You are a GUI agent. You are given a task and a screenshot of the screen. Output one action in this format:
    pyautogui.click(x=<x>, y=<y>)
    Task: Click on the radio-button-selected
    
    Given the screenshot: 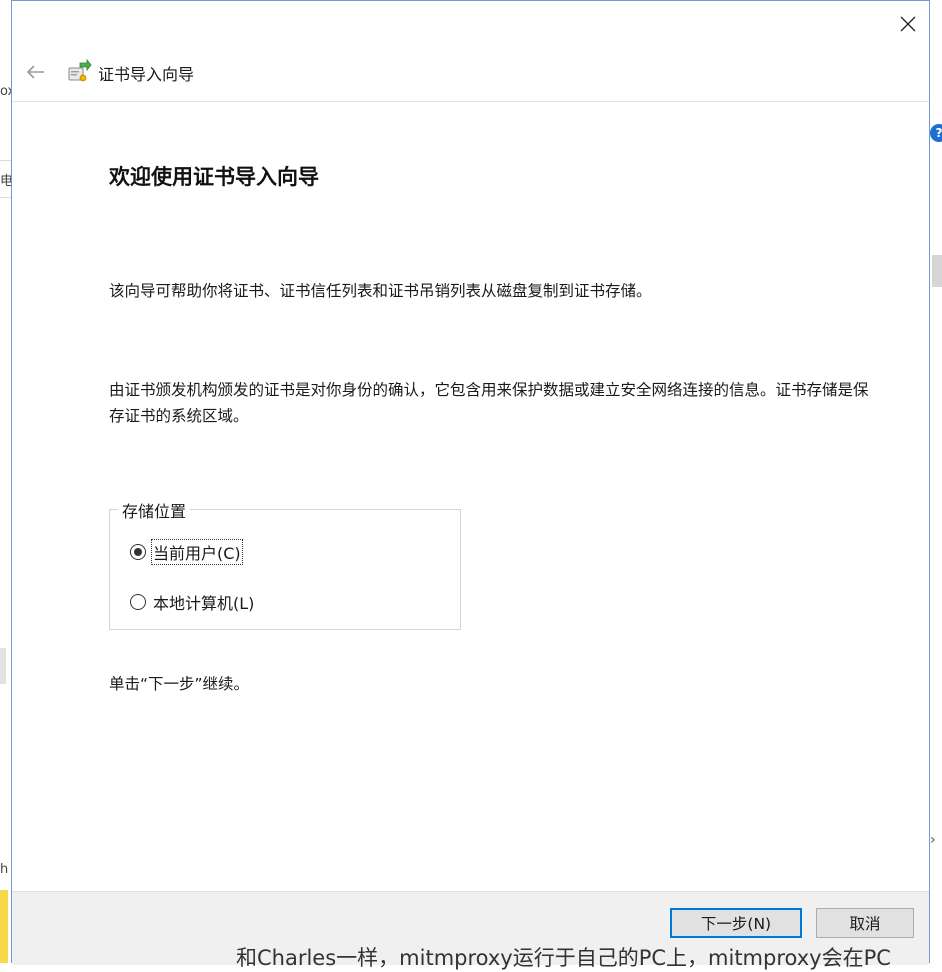 What is the action you would take?
    pyautogui.click(x=138, y=552)
    